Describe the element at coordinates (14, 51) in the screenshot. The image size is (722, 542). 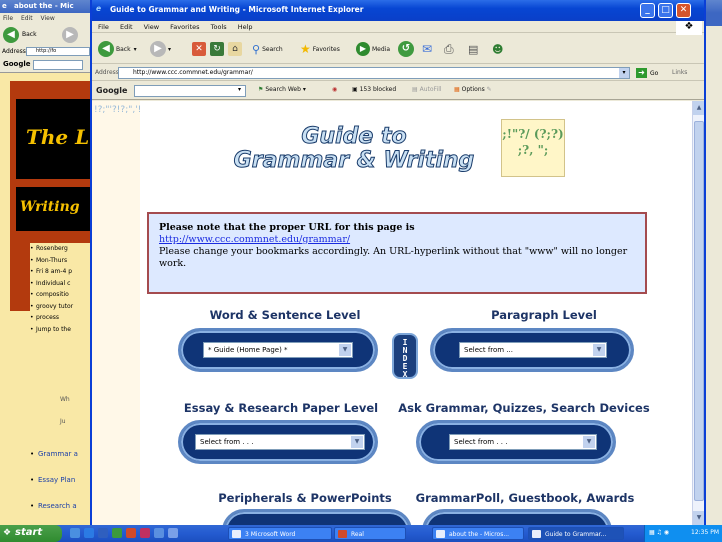
I see `bg-address-label: Address` at that location.